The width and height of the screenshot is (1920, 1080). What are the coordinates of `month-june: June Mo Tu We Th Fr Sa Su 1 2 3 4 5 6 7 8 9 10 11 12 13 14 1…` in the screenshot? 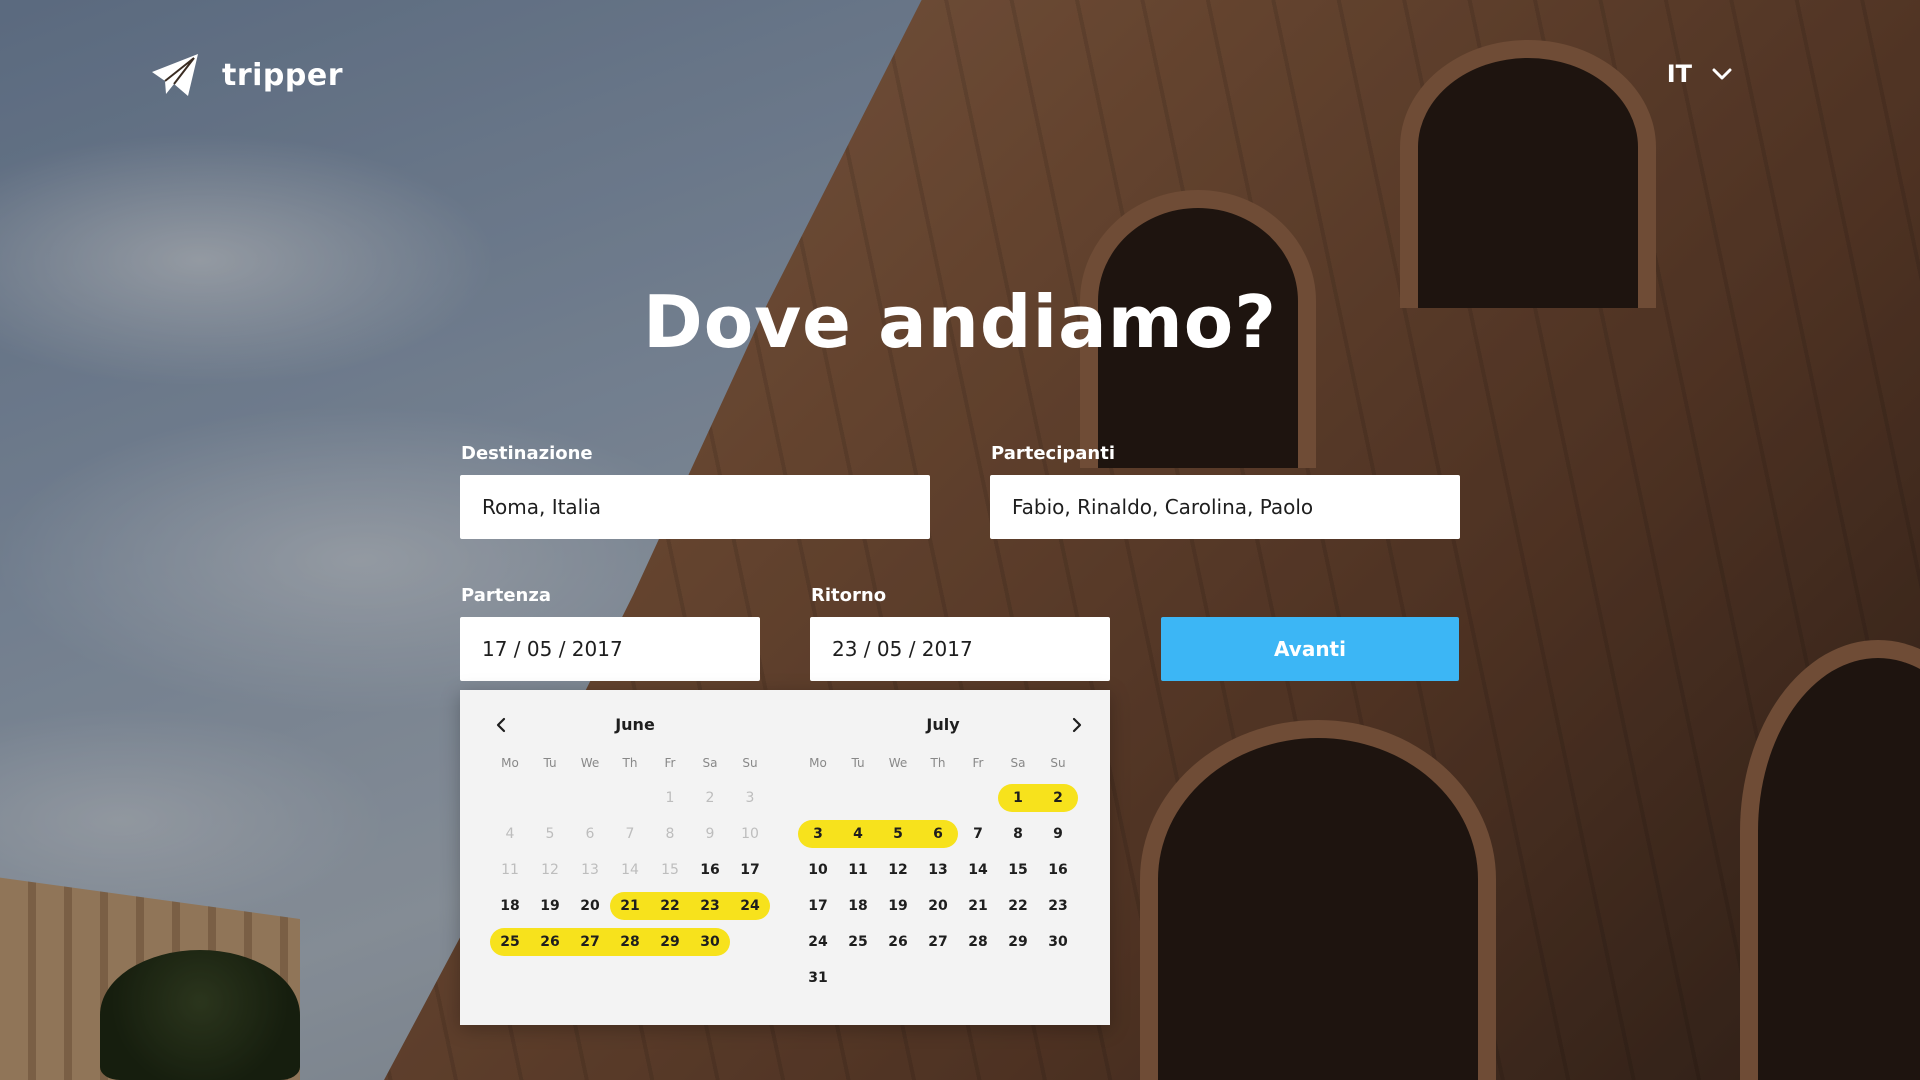 It's located at (635, 833).